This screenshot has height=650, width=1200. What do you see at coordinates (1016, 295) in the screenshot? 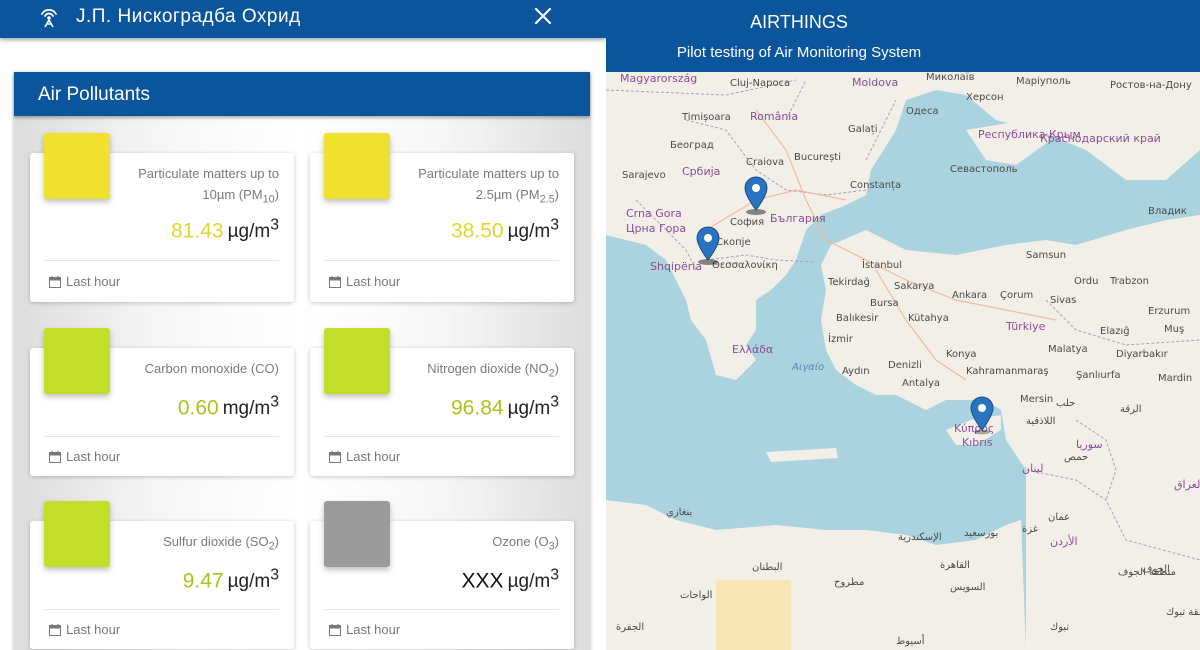
I see `city-label: Çorum` at bounding box center [1016, 295].